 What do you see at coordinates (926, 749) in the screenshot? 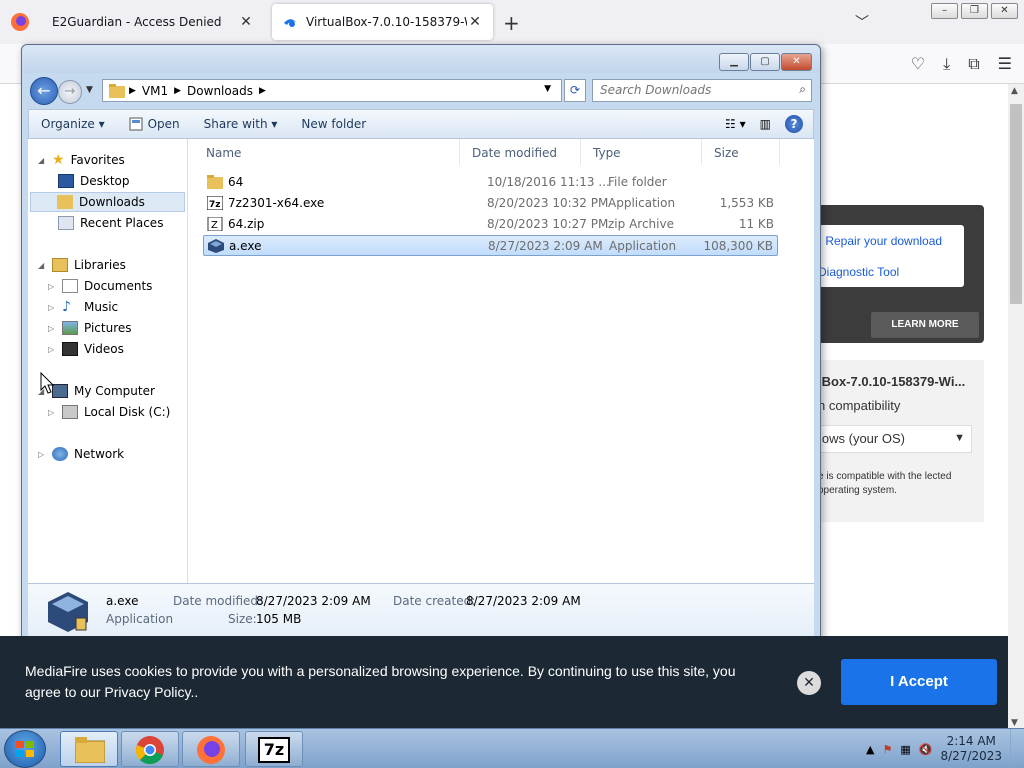
I see `volume-muted-icon: 🔇` at bounding box center [926, 749].